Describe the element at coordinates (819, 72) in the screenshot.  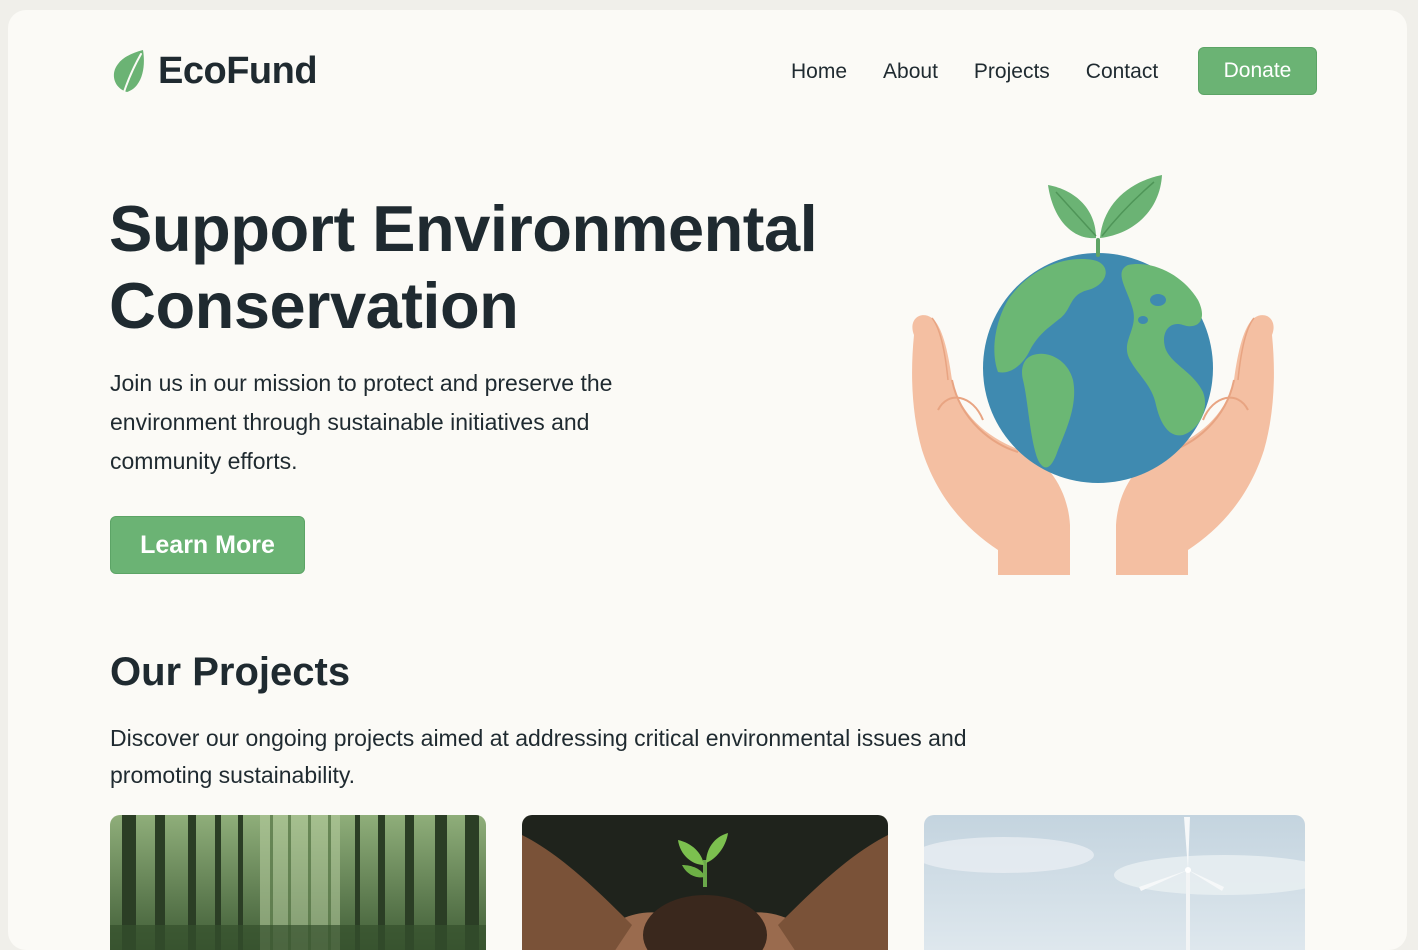
I see `nav-home: Home` at that location.